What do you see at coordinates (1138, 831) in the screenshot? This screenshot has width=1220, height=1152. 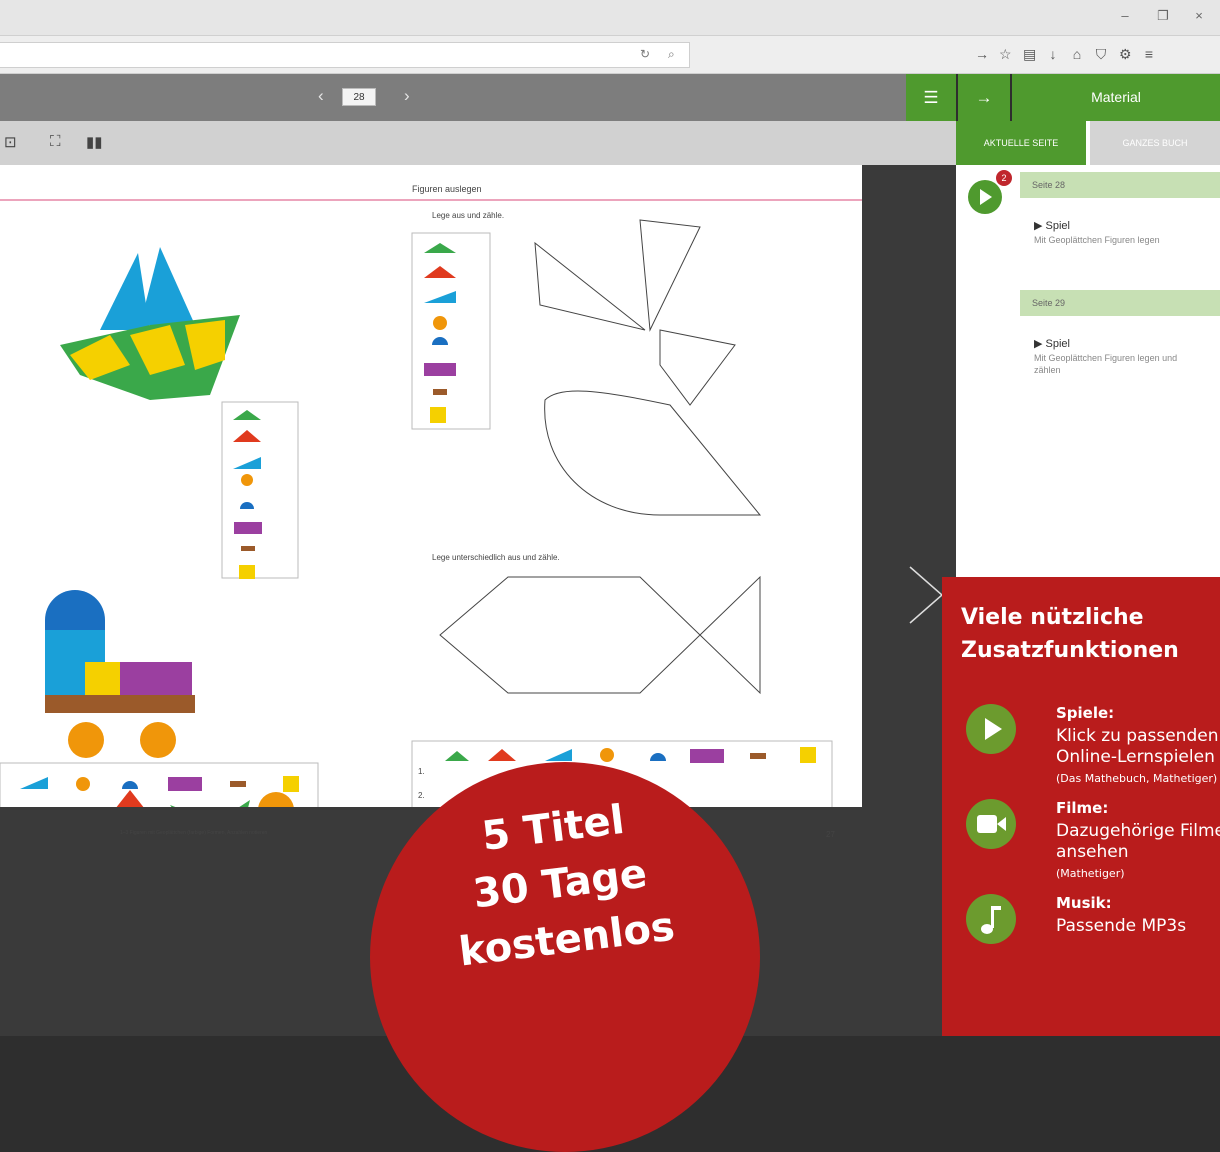 I see `feature-line-1: Dazugehörige Filme` at bounding box center [1138, 831].